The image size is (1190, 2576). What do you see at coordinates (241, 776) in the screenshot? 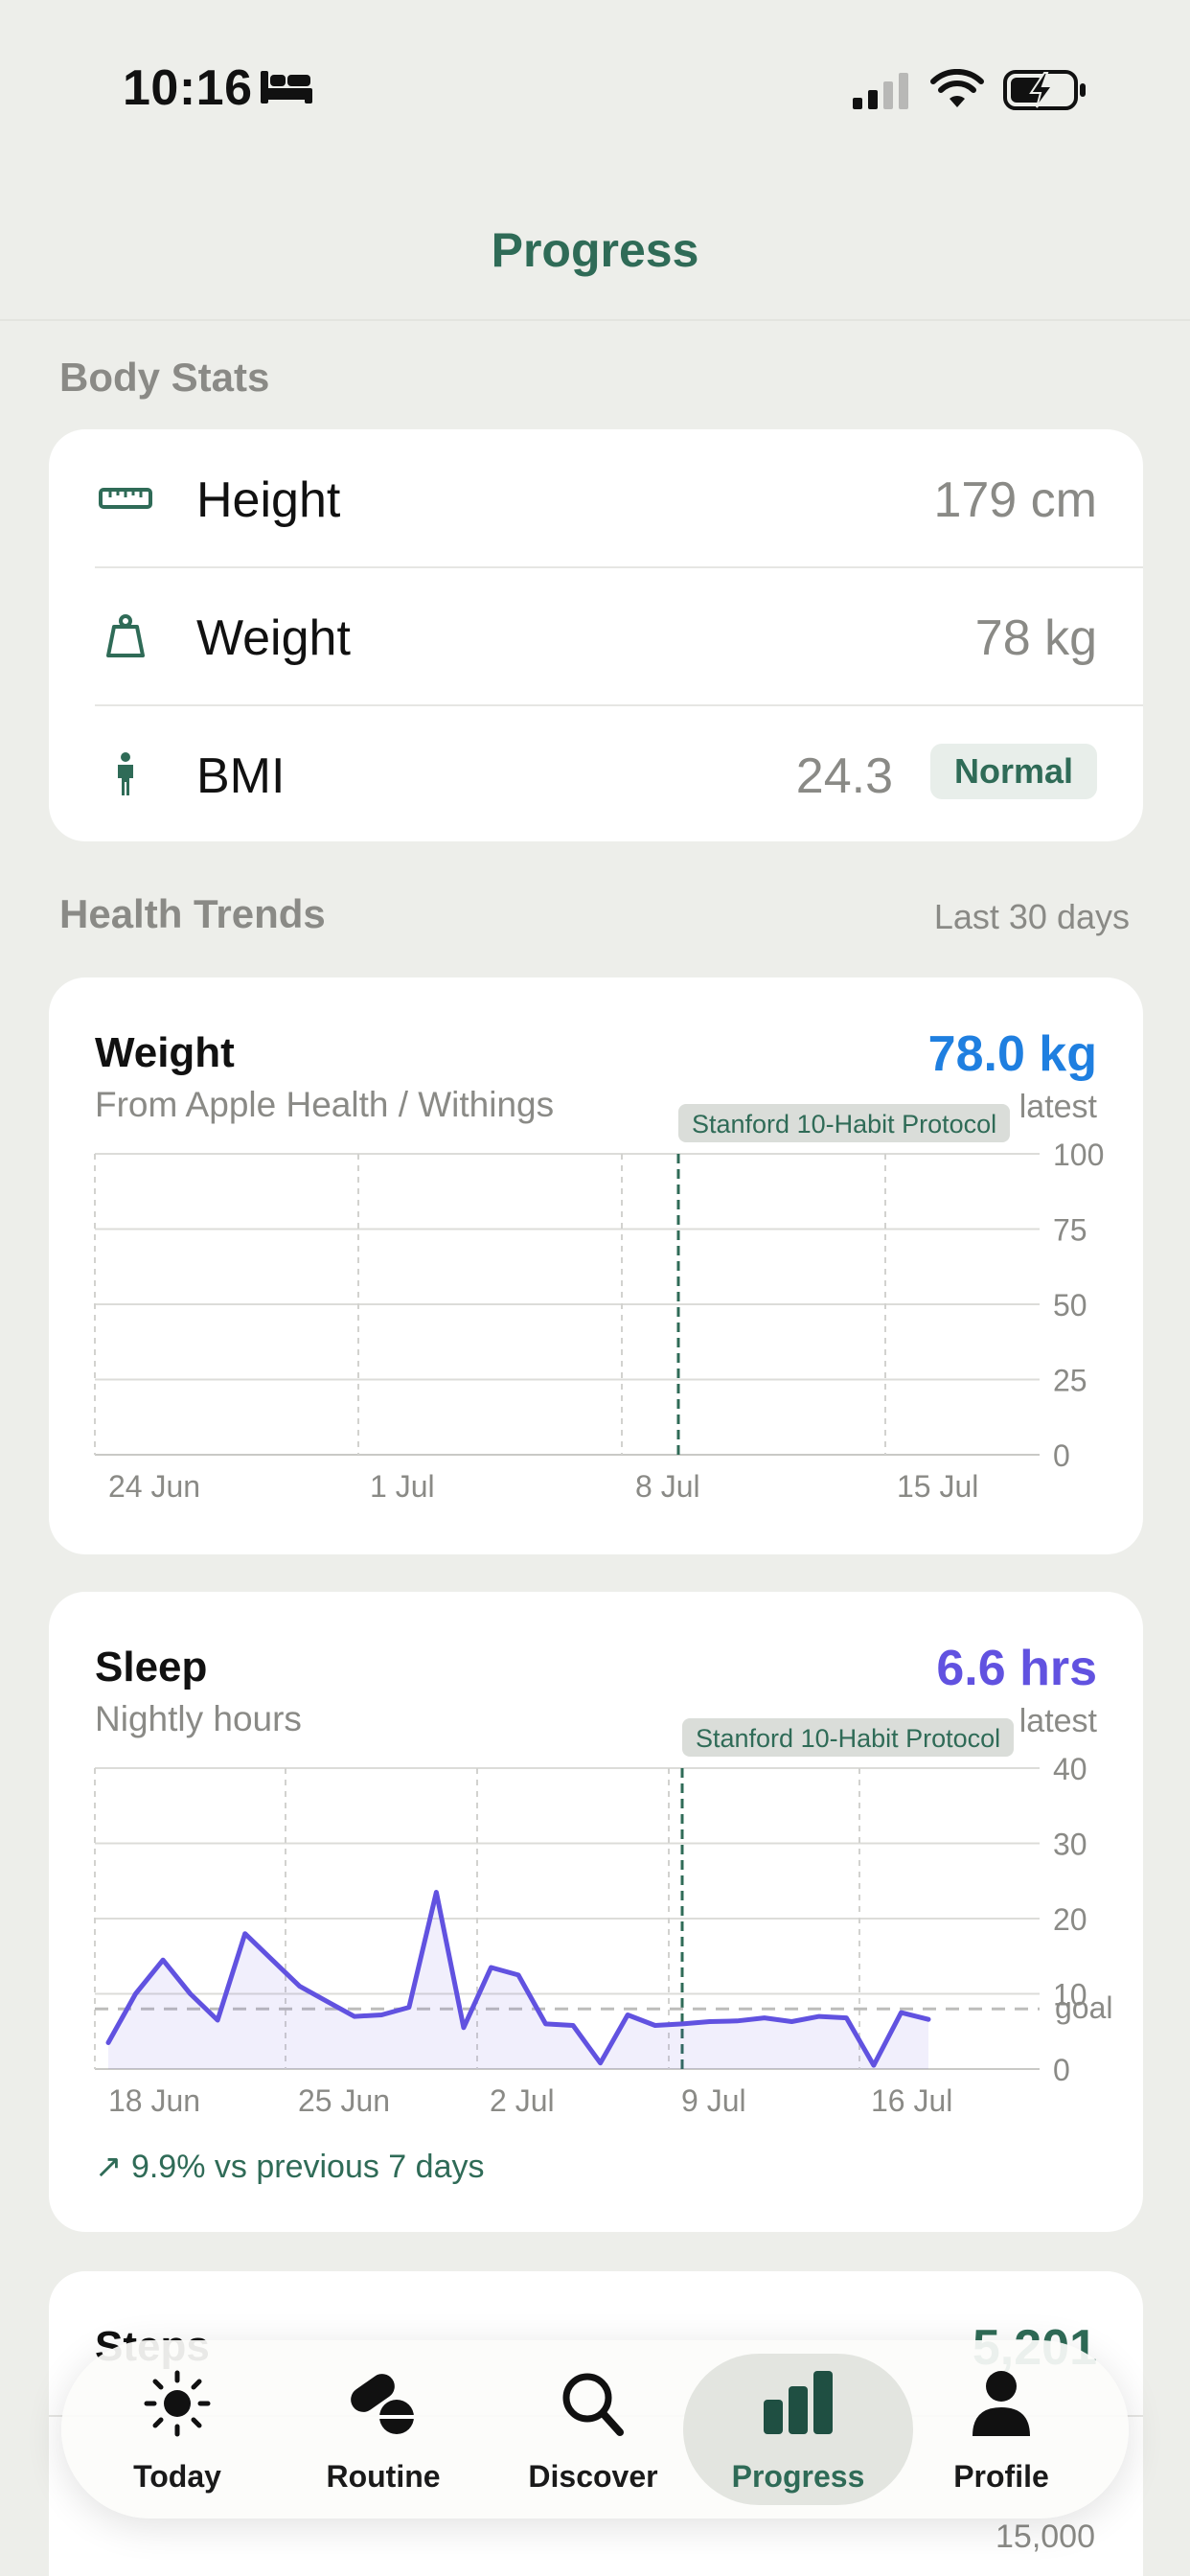
I see `bmi-label: BMI` at bounding box center [241, 776].